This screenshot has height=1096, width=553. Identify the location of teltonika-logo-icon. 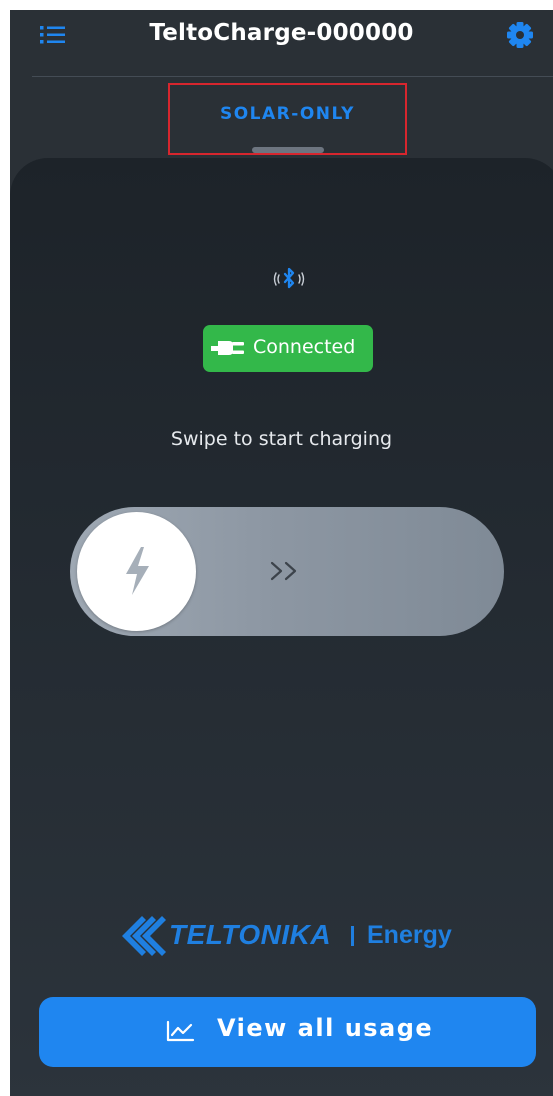
(144, 936).